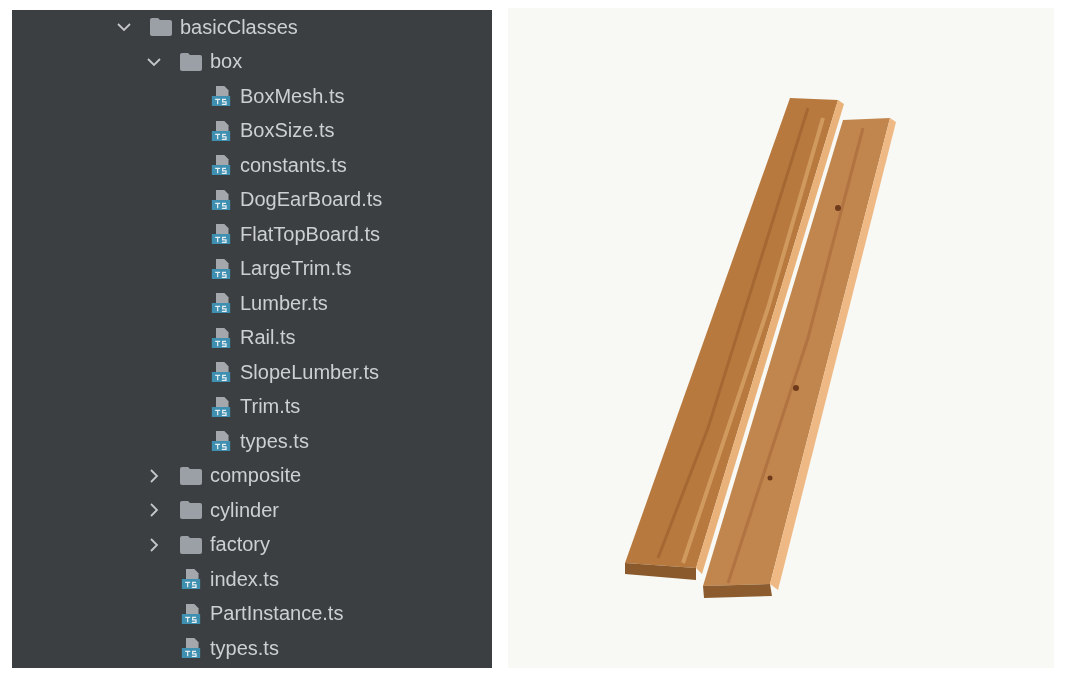 The image size is (1072, 680). What do you see at coordinates (296, 269) in the screenshot?
I see `tree-item: LargeTrim.ts` at bounding box center [296, 269].